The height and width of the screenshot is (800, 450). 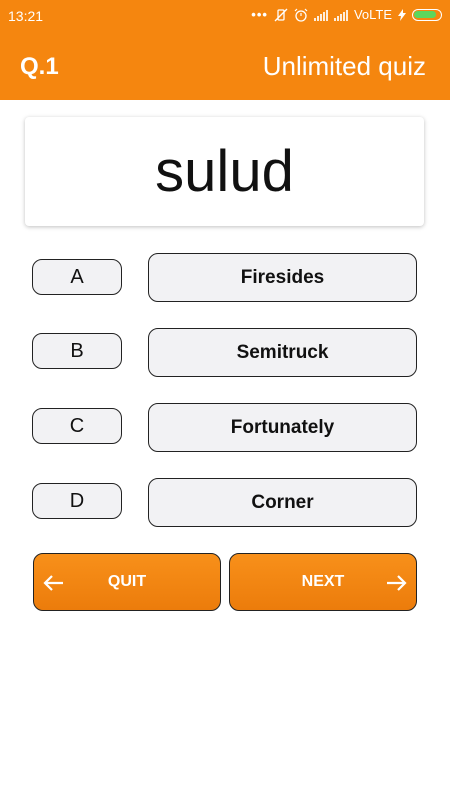 What do you see at coordinates (53, 583) in the screenshot?
I see `arrow-left-icon` at bounding box center [53, 583].